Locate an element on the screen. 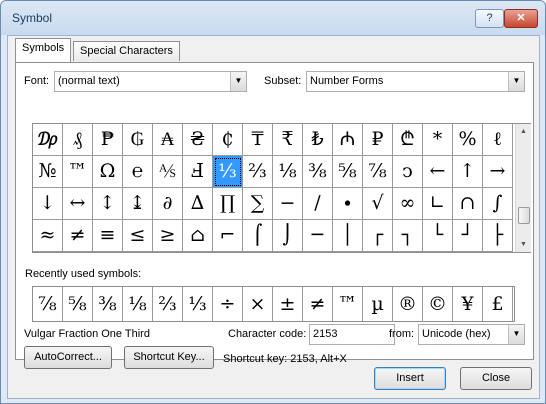  recent-symbol-cell: ⅓ is located at coordinates (198, 304).